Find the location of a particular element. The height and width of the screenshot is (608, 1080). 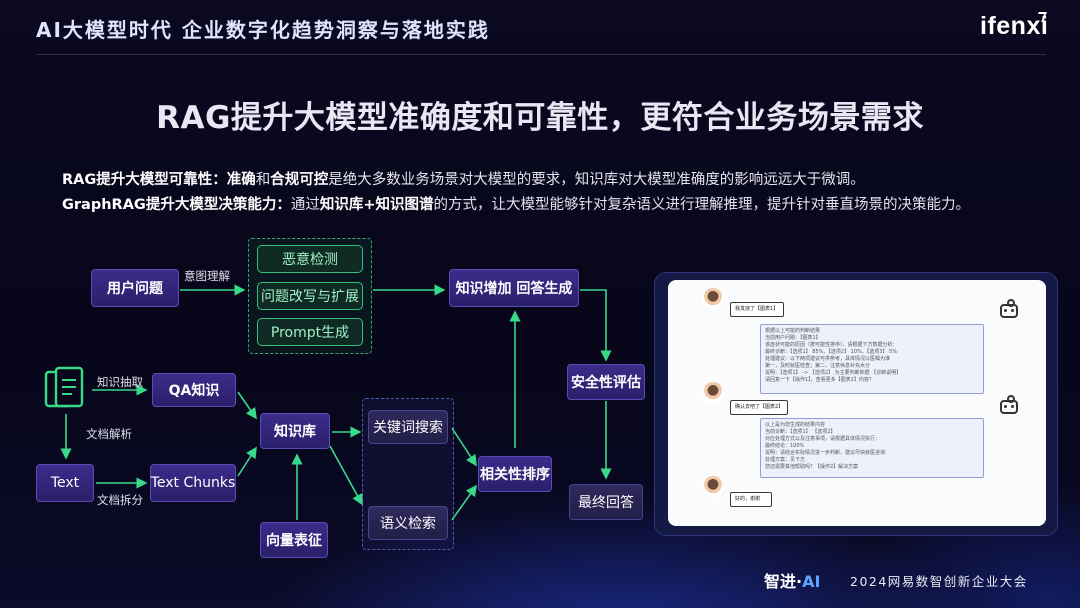

node-prompt-gen: Prompt生成 is located at coordinates (310, 332).